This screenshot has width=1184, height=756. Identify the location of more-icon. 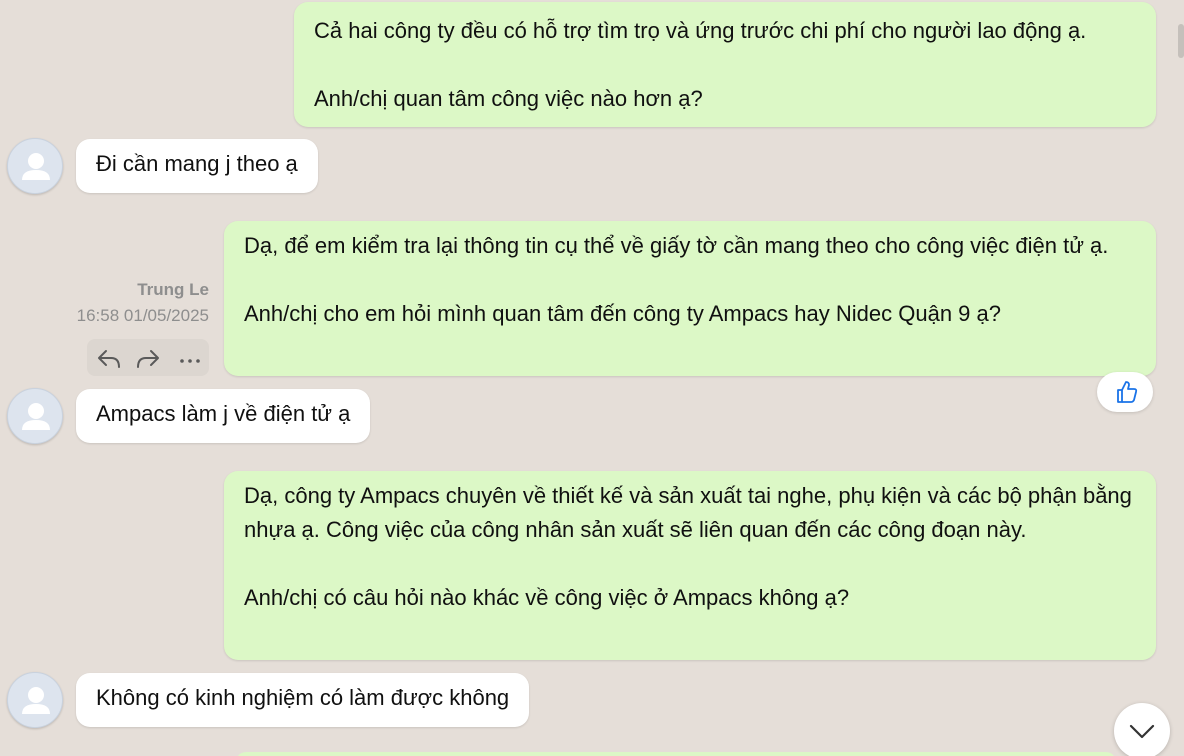
(190, 358).